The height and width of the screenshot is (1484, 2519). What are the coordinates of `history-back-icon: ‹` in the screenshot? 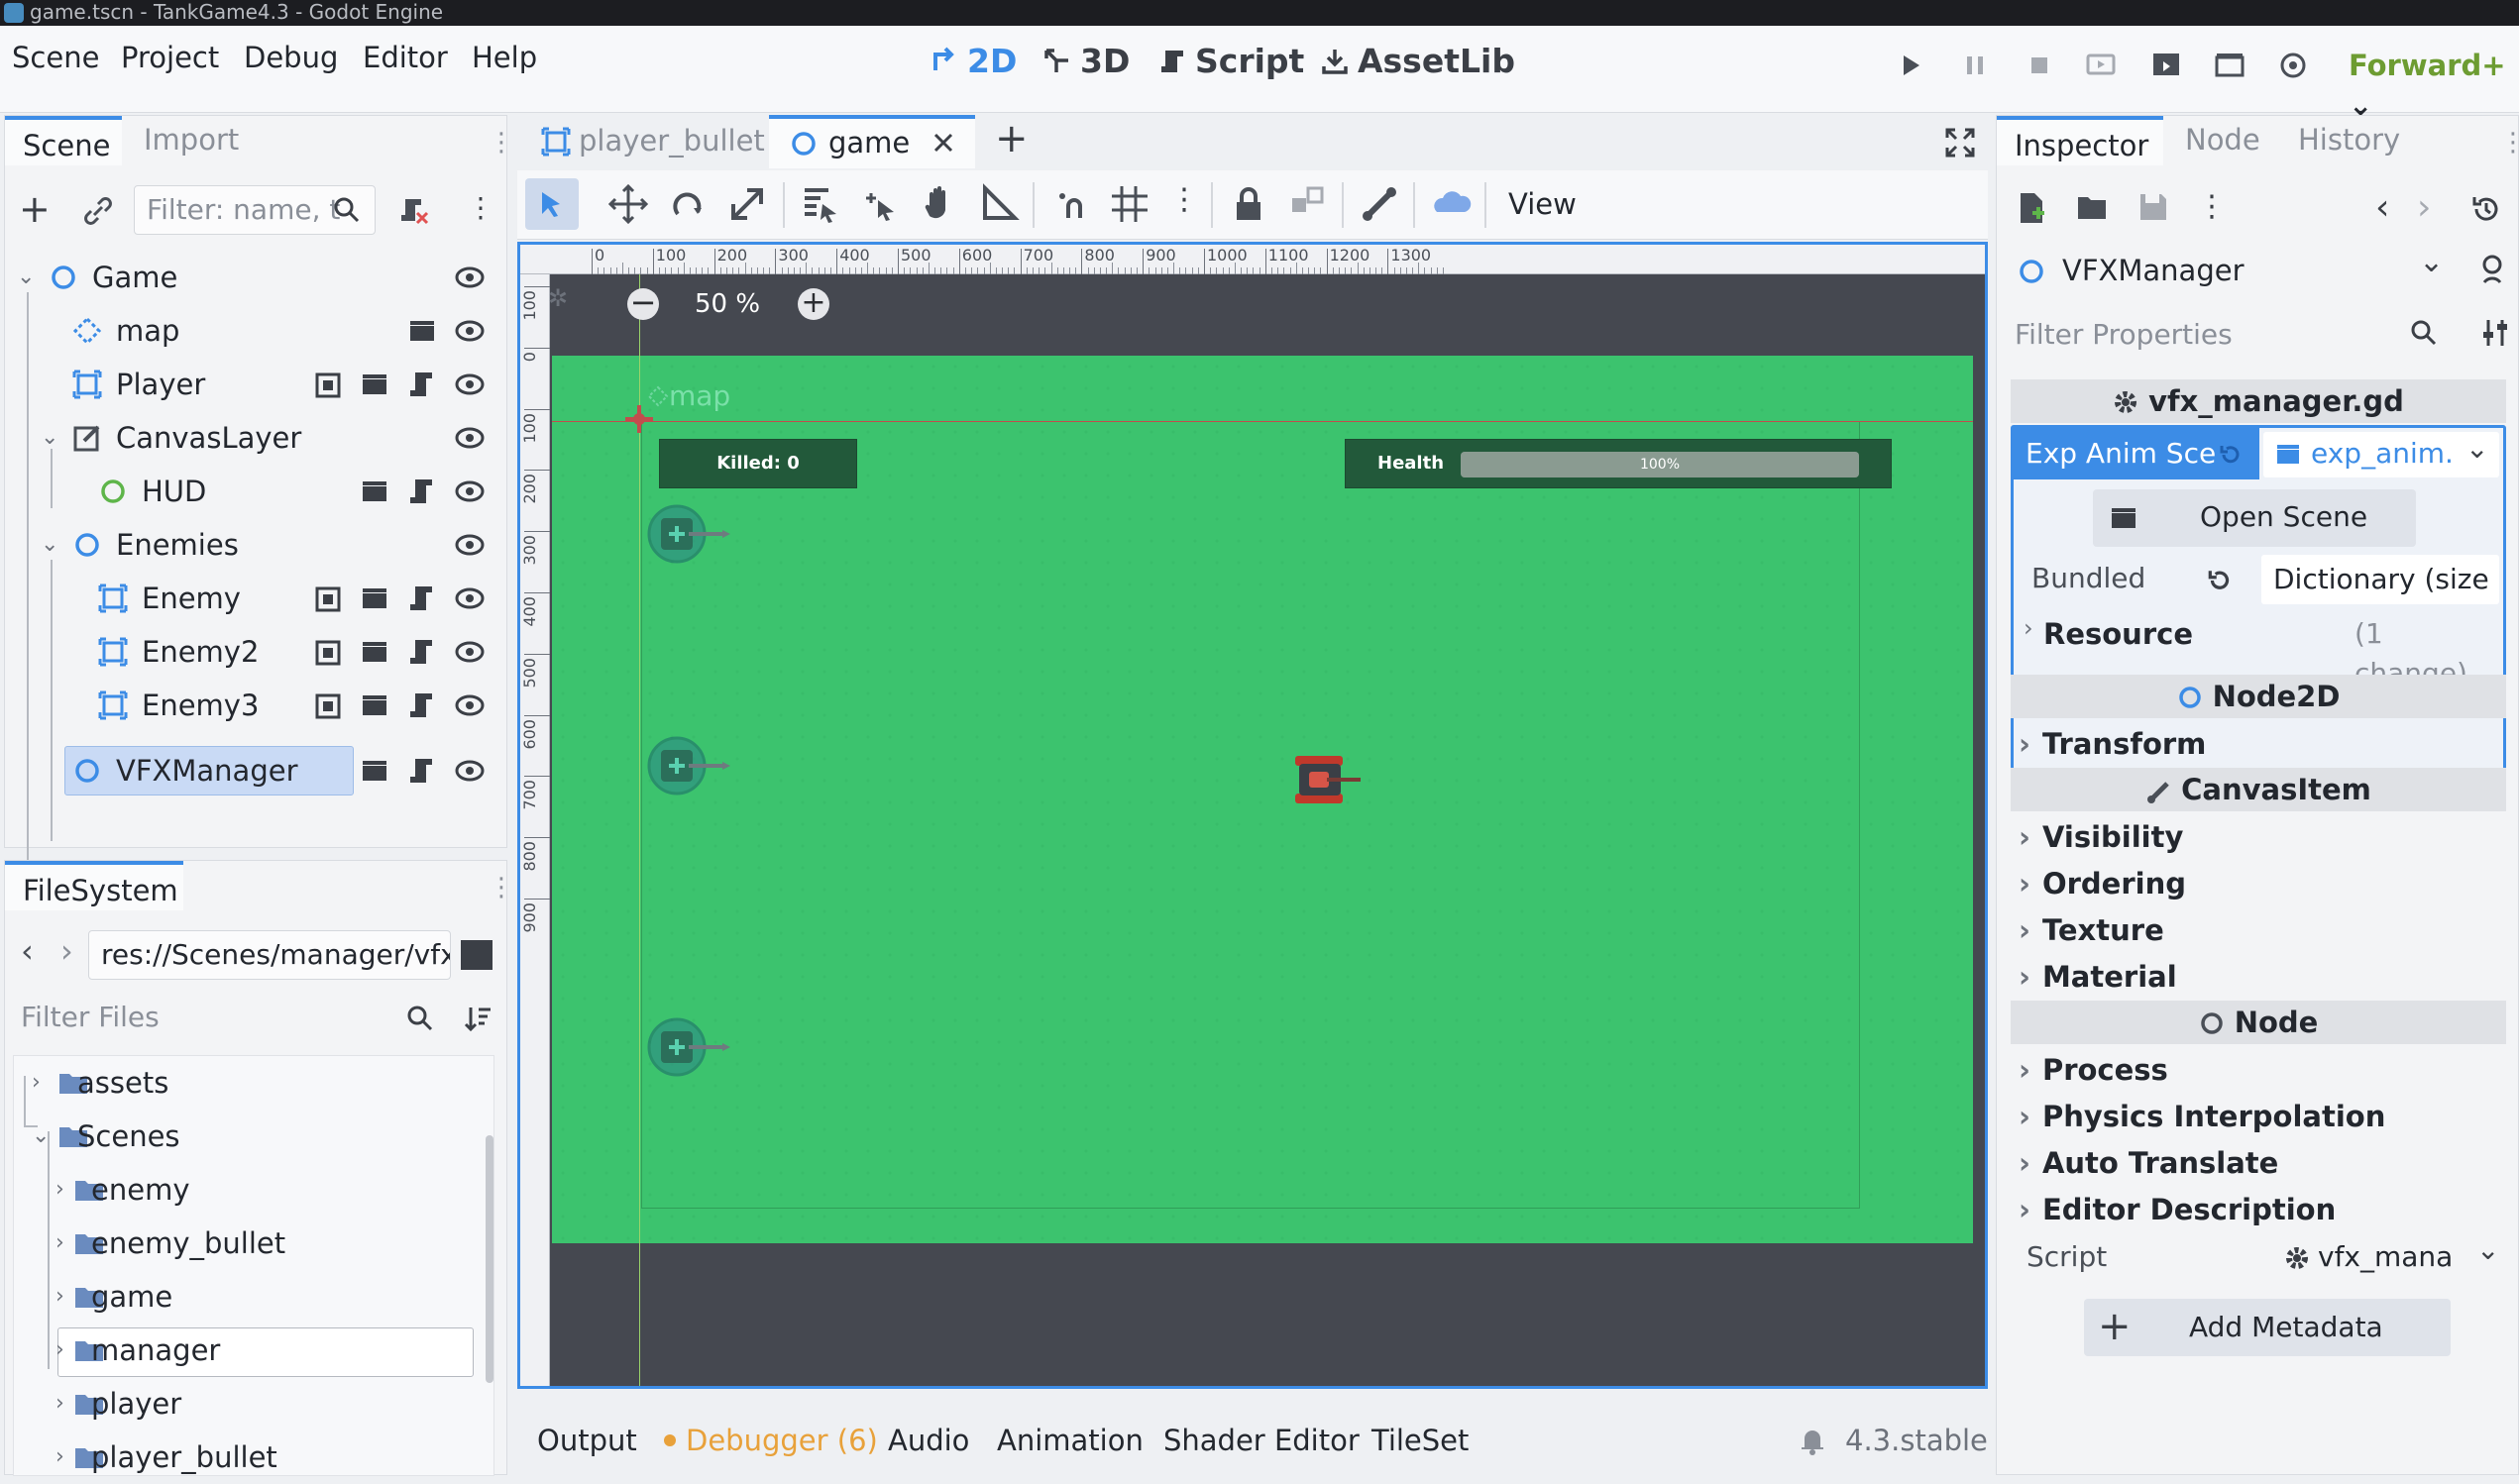 It's located at (2382, 207).